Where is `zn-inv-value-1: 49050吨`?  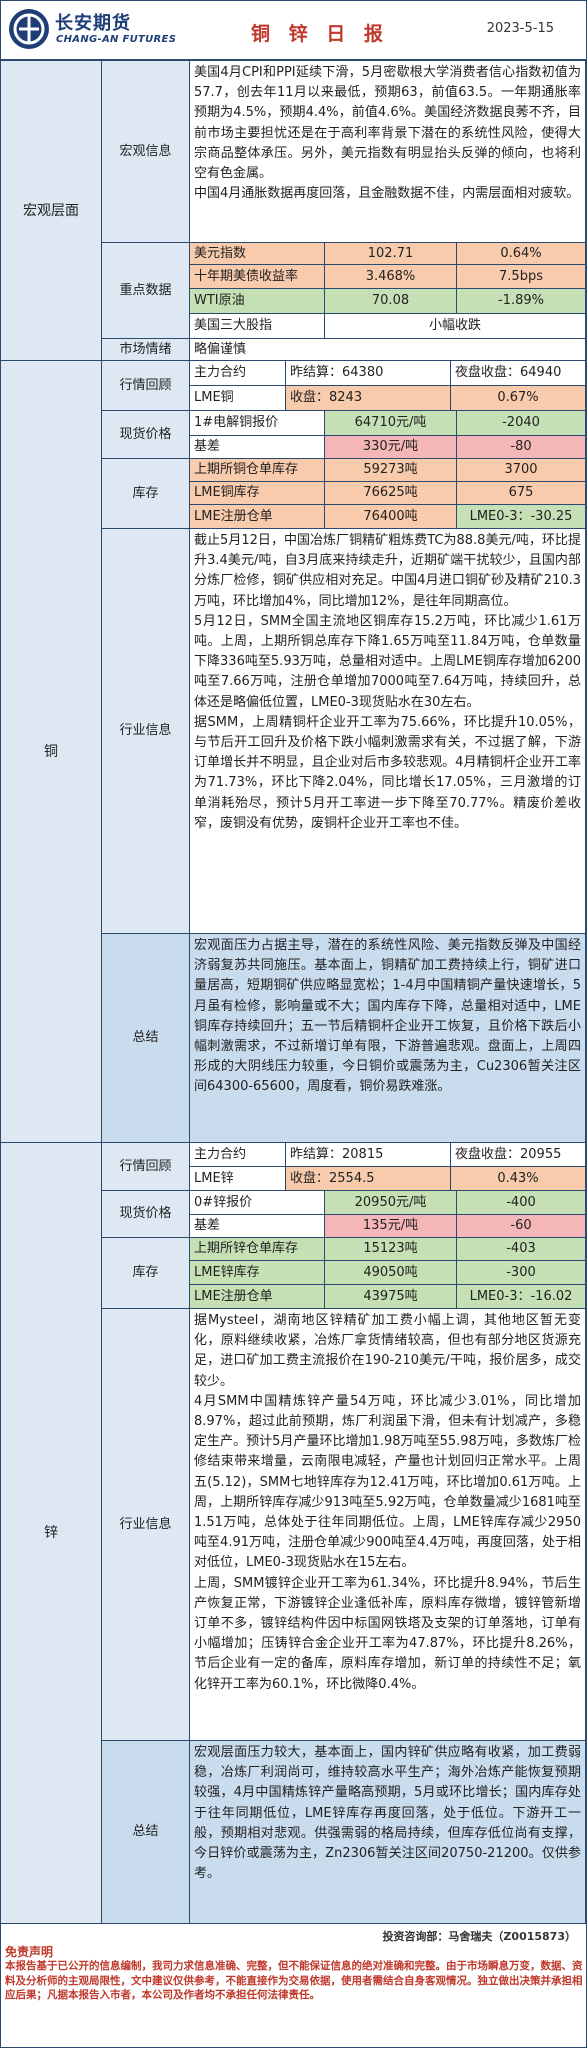
zn-inv-value-1: 49050吨 is located at coordinates (391, 1273).